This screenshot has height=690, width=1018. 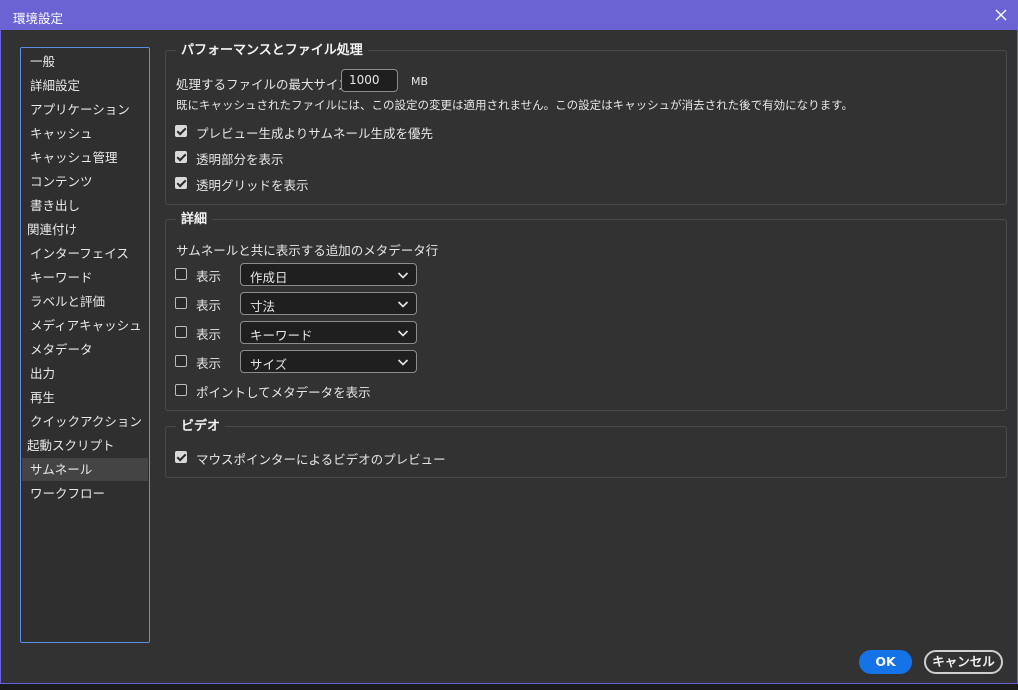 I want to click on metadata-row-1-select: 作成日, so click(x=328, y=274).